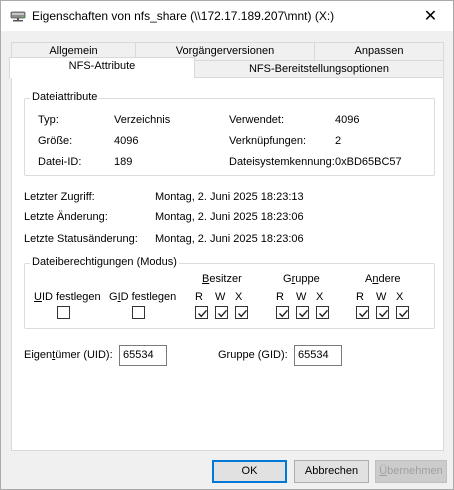 Image resolution: width=454 pixels, height=490 pixels. I want to click on type-value: Verzeichnis, so click(142, 120).